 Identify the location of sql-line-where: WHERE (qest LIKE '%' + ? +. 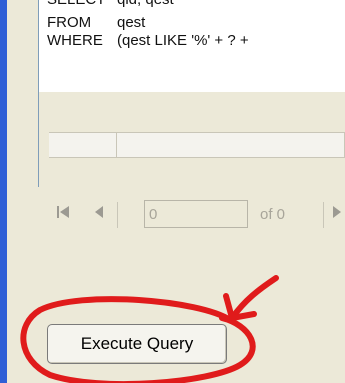
(148, 40).